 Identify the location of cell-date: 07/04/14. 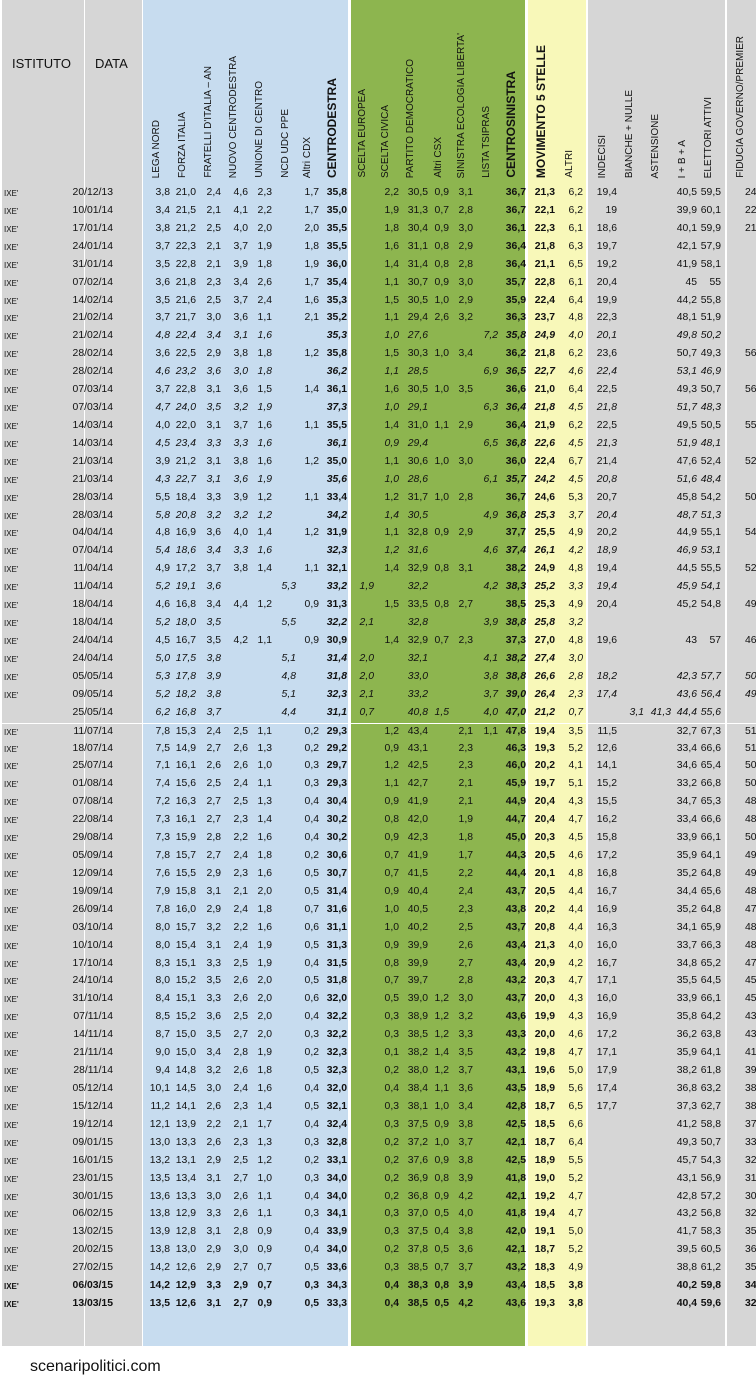
(92, 551).